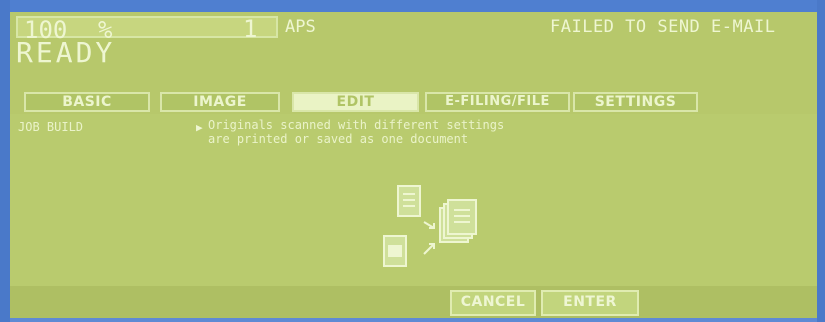 This screenshot has height=322, width=825. Describe the element at coordinates (412, 6) in the screenshot. I see `device-bezel-top` at that location.